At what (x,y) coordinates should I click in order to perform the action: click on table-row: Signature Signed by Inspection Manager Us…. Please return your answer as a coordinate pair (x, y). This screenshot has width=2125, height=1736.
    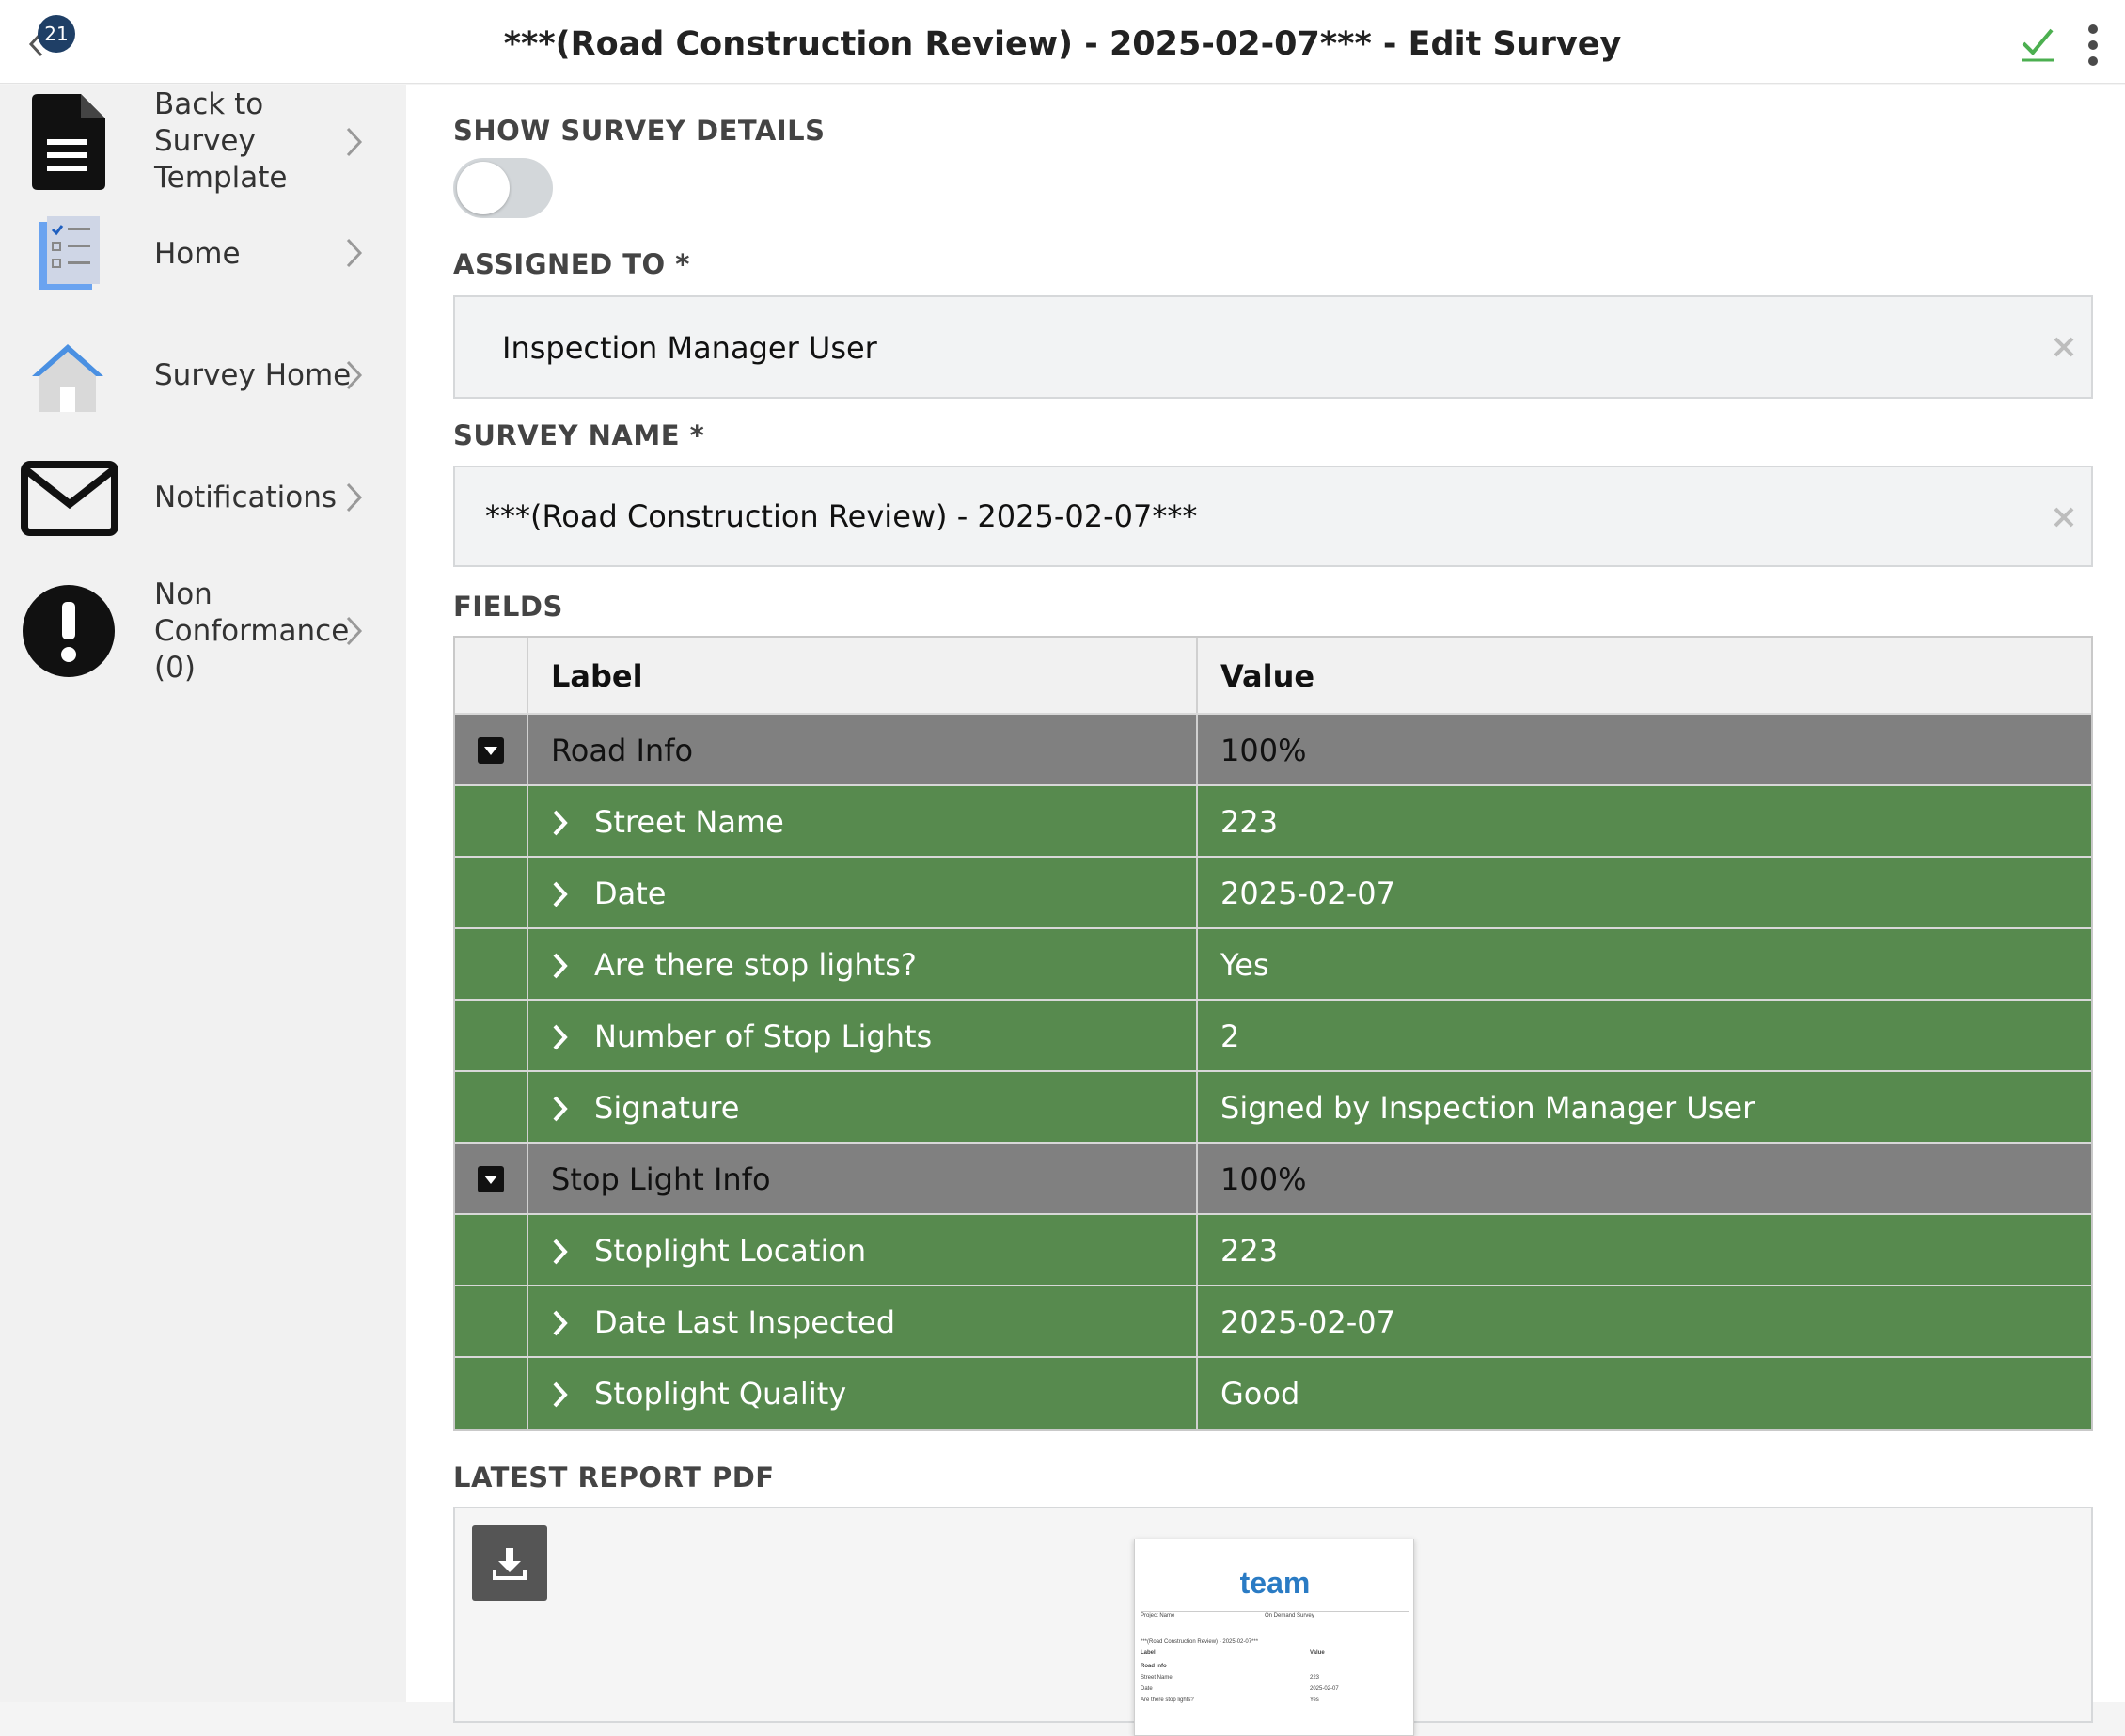
    Looking at the image, I should click on (1273, 1108).